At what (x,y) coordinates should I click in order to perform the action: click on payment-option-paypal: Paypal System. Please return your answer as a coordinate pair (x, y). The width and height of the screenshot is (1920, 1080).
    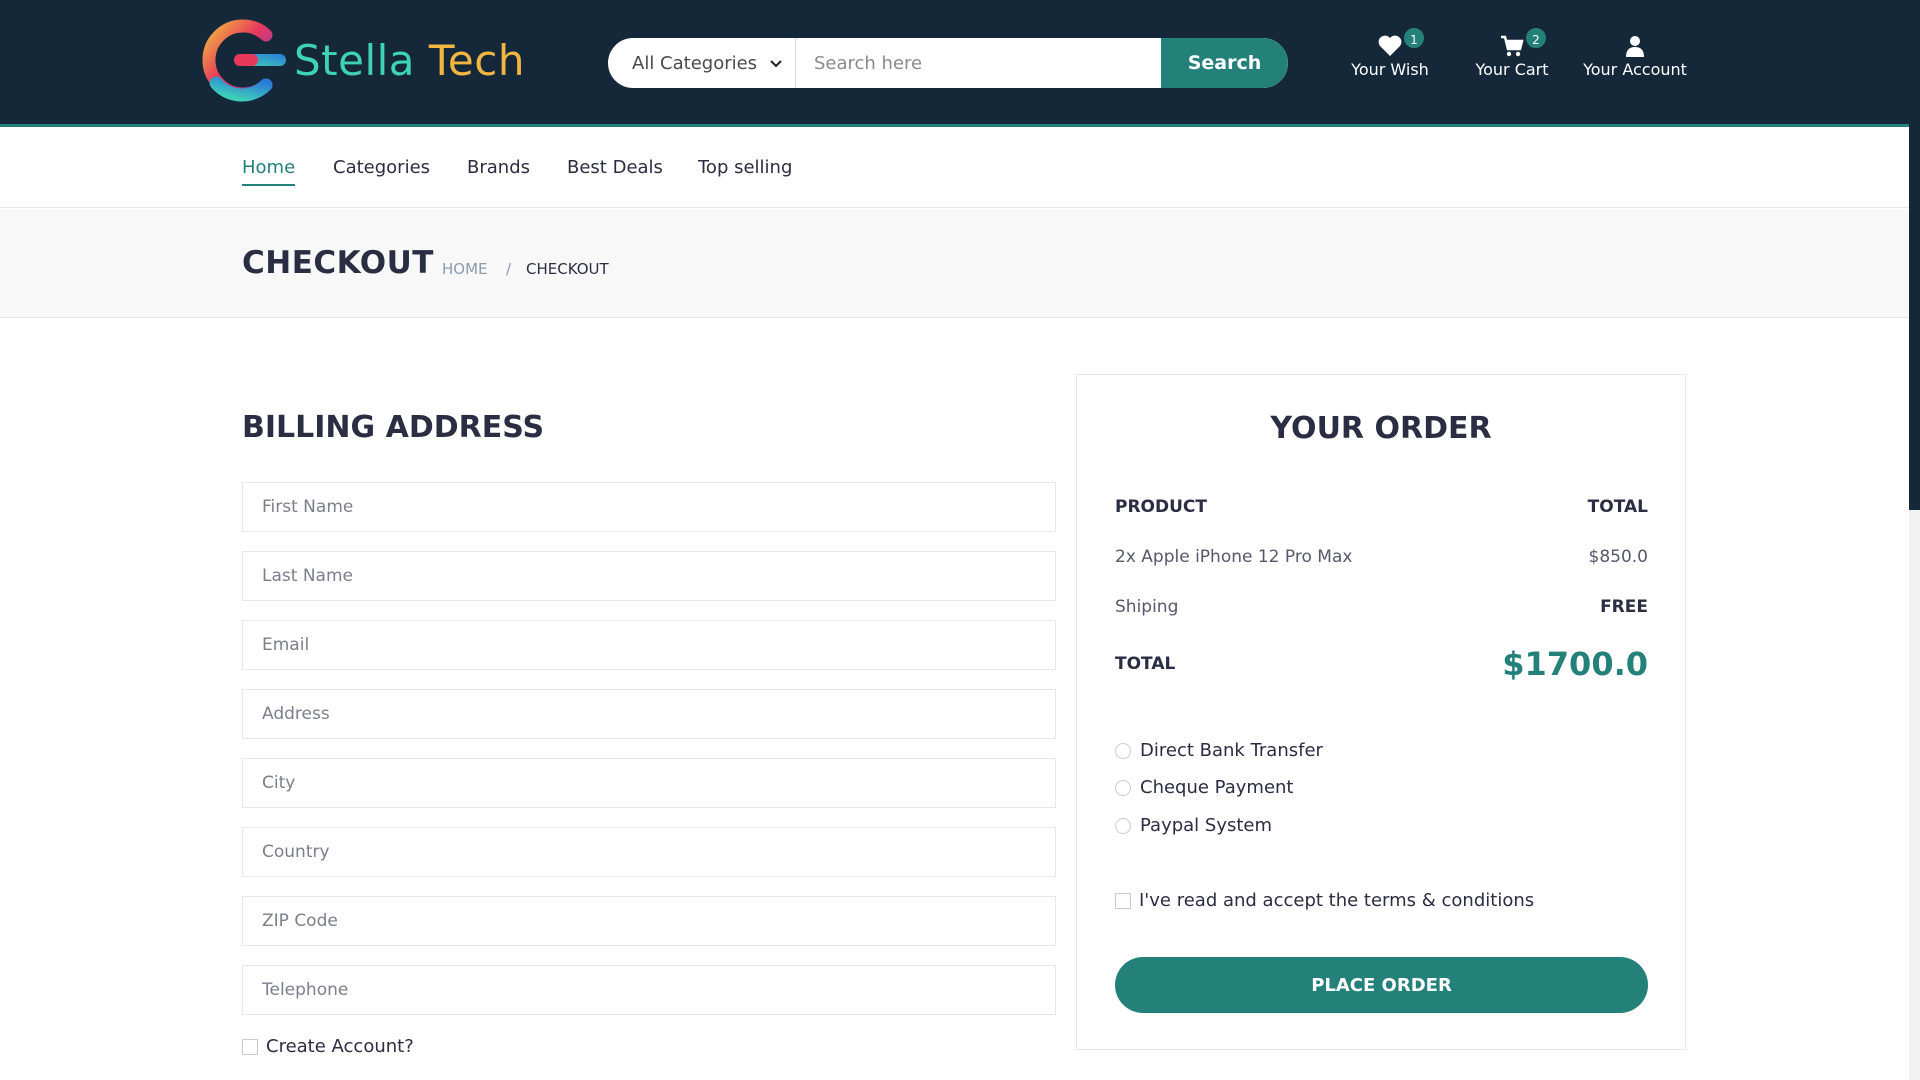
    Looking at the image, I should click on (1193, 825).